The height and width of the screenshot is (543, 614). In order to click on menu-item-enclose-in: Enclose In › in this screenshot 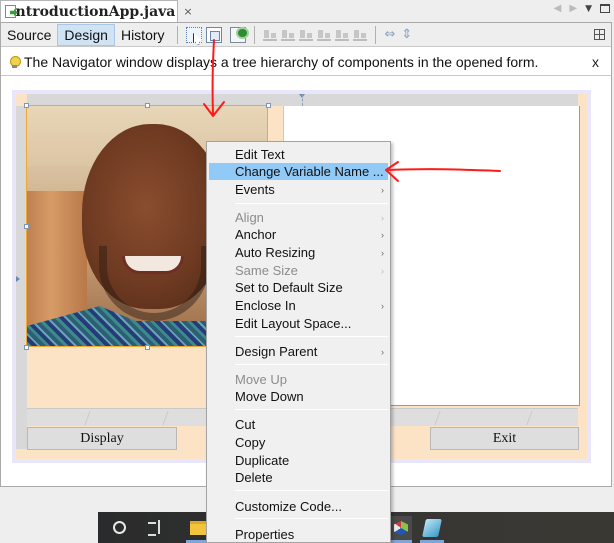, I will do `click(298, 305)`.